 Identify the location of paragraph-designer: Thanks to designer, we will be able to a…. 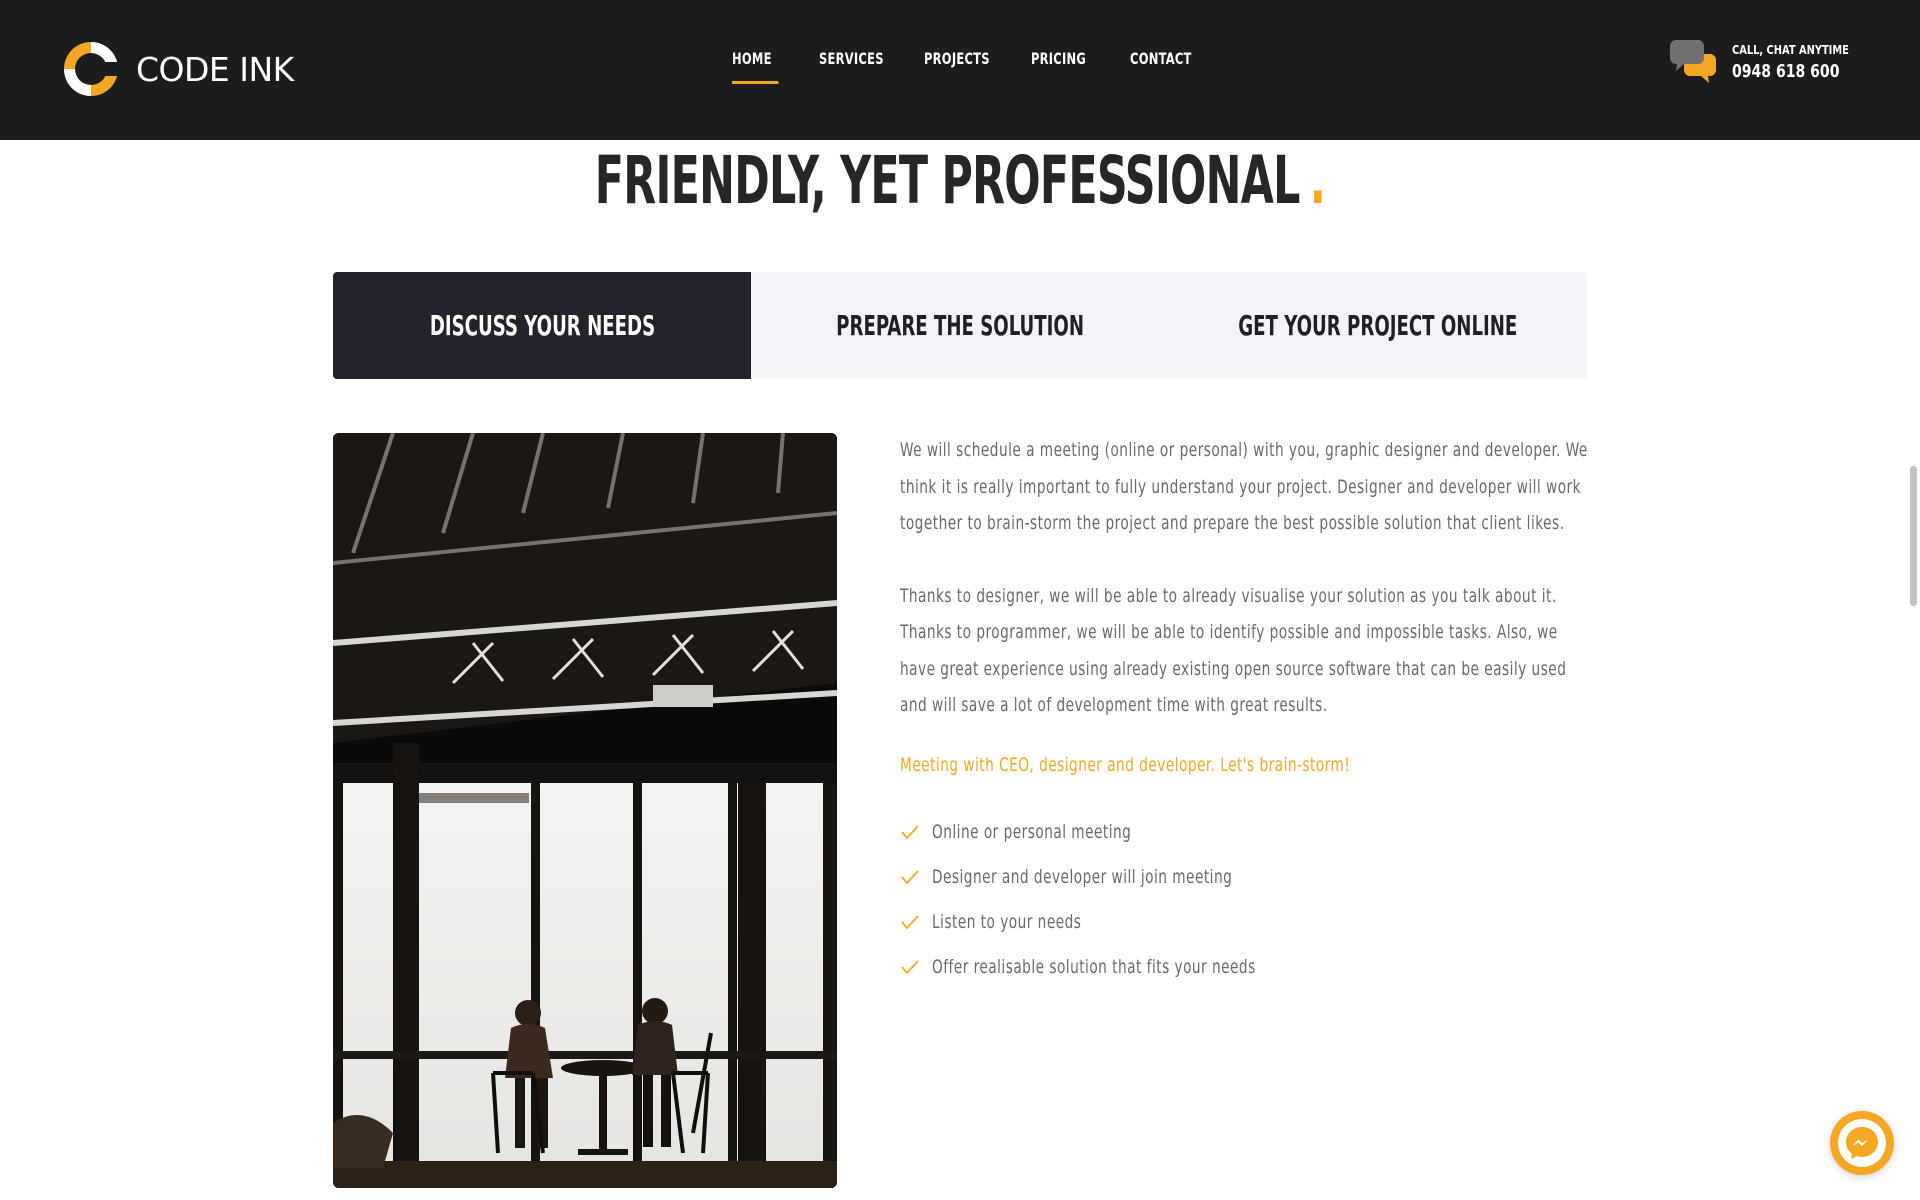
(1233, 650).